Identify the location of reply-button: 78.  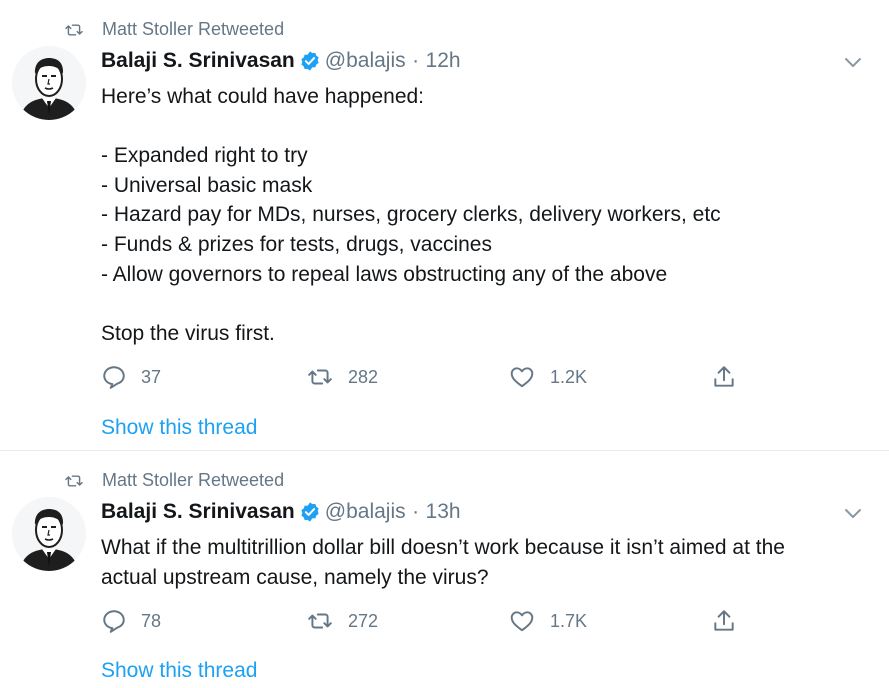
(131, 621).